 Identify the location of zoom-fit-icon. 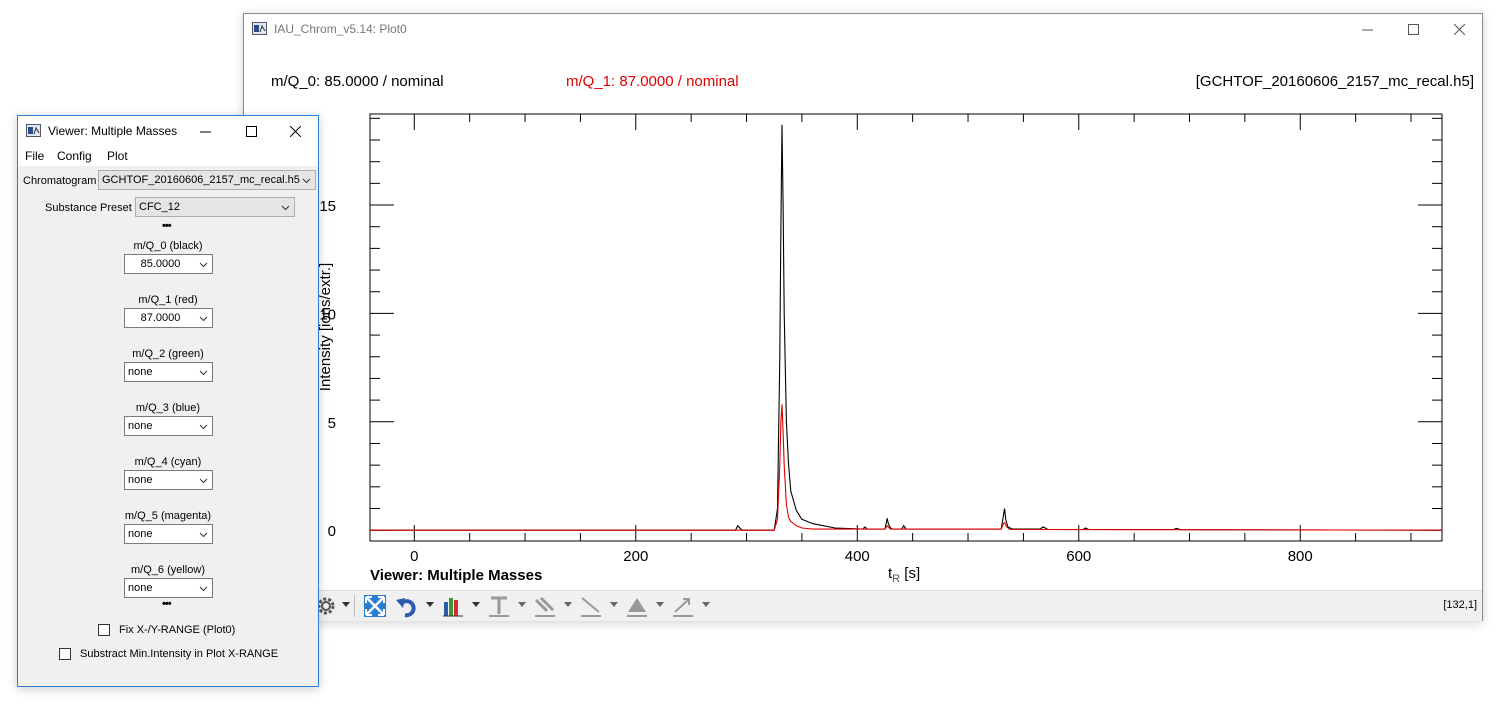
(375, 606).